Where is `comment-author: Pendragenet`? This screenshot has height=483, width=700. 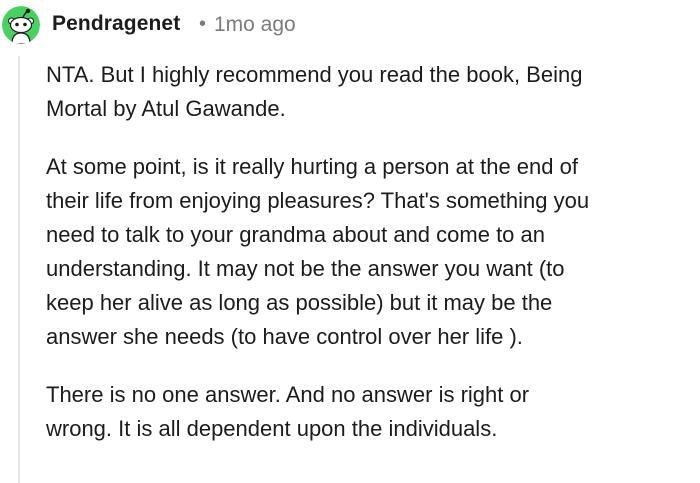
comment-author: Pendragenet is located at coordinates (116, 24).